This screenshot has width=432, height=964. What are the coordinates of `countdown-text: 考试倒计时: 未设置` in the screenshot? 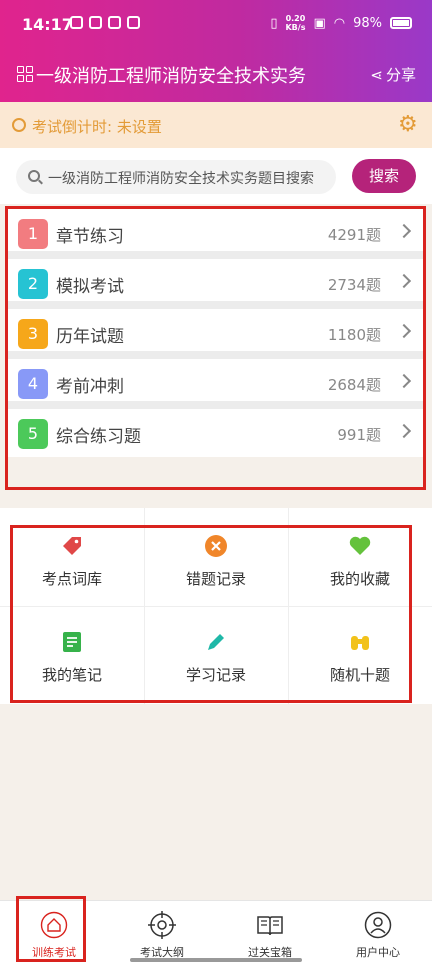 It's located at (97, 127).